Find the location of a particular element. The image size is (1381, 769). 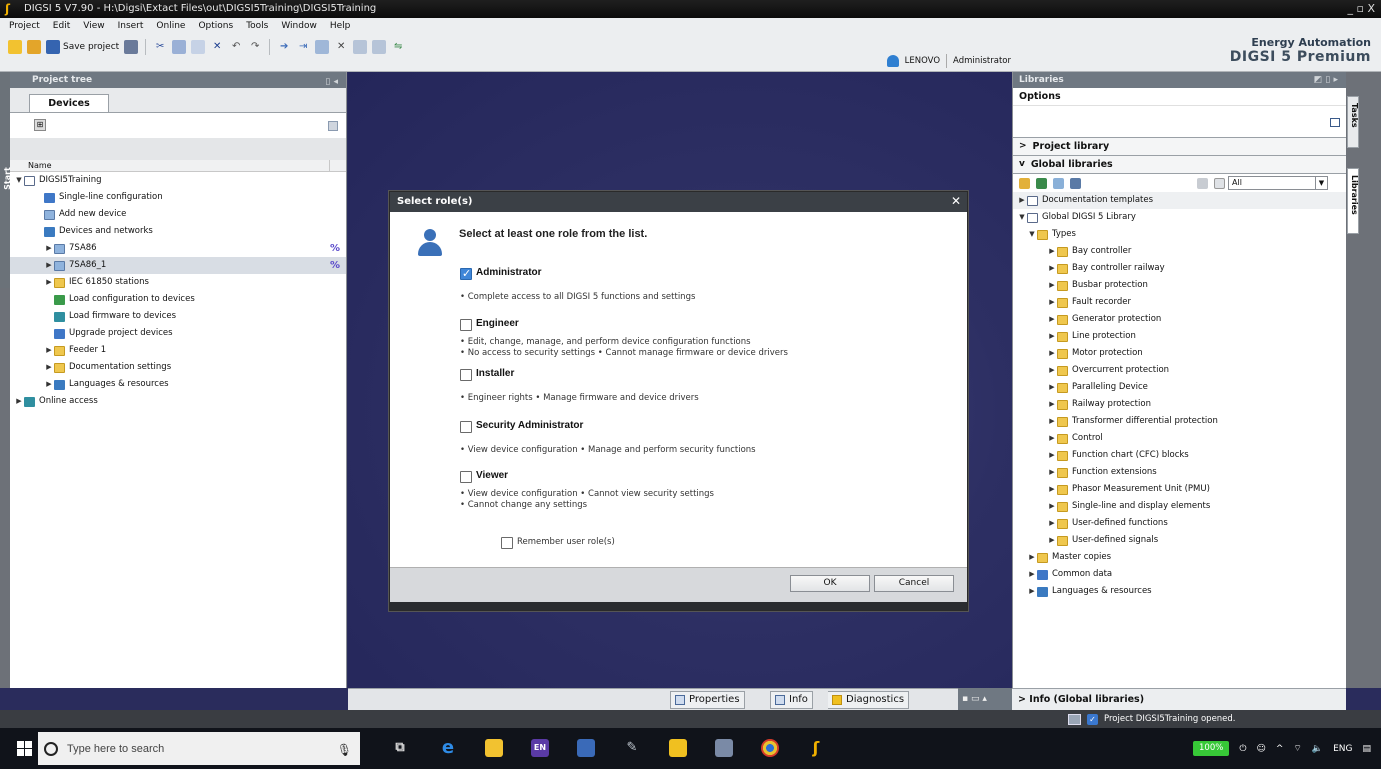

tab-libraries: Libraries is located at coordinates (1353, 201).